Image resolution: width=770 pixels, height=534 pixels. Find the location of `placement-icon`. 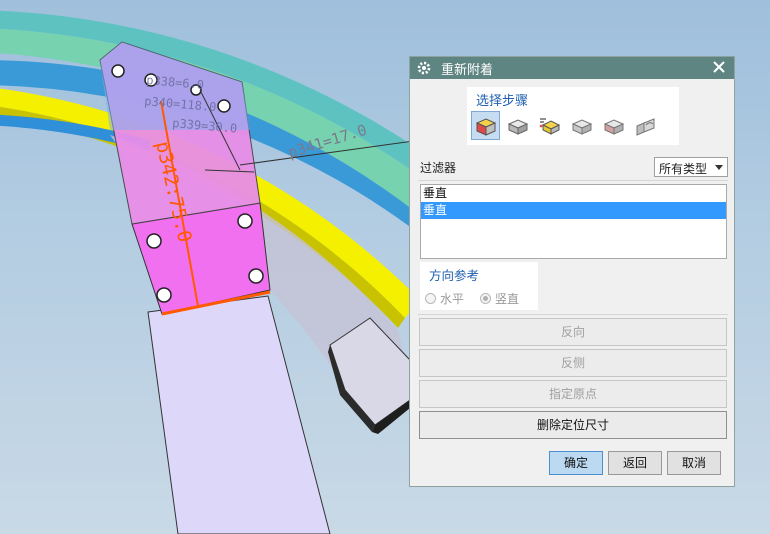

placement-icon is located at coordinates (549, 125).